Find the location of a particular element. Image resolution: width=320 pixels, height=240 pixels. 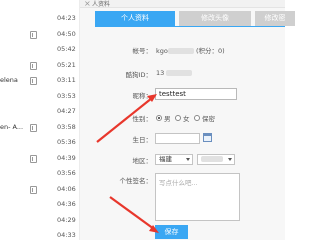

song-row: 04:39 is located at coordinates (40, 159).